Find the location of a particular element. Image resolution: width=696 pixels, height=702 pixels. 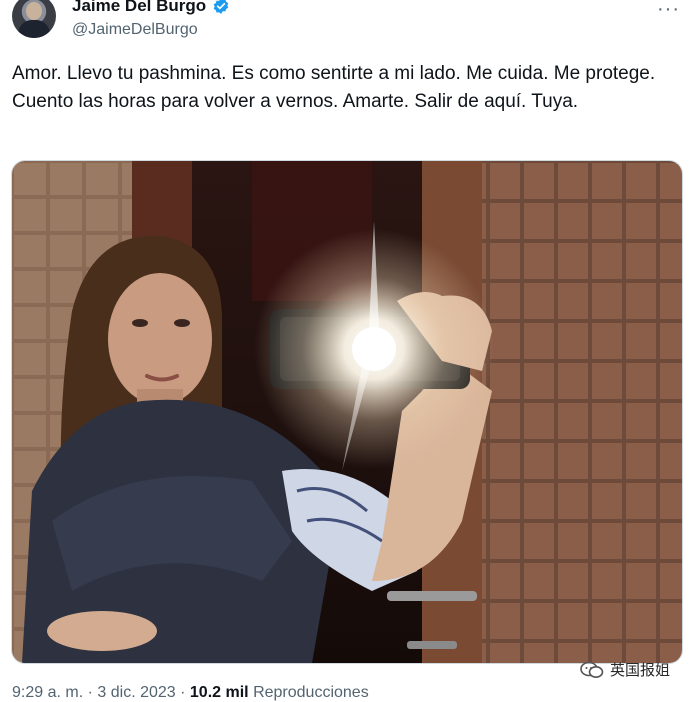

watermark: 英国报姐 is located at coordinates (625, 669).